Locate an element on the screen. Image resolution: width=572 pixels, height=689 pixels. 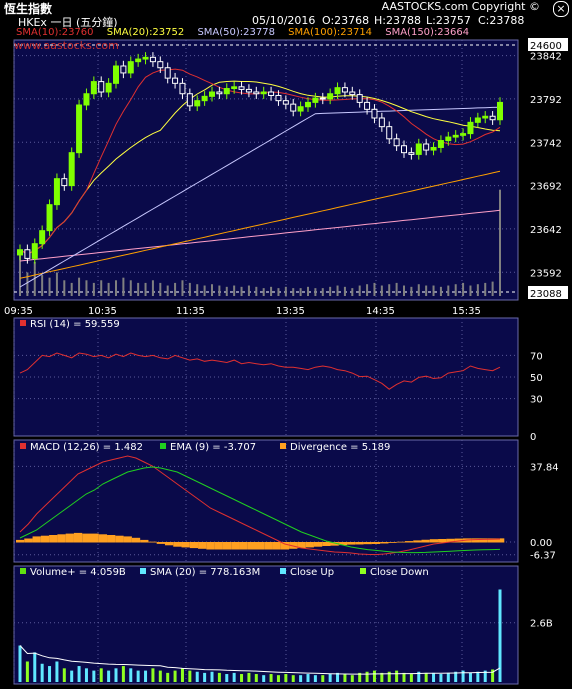
time-tick-label: 11:35 is located at coordinates (190, 311).